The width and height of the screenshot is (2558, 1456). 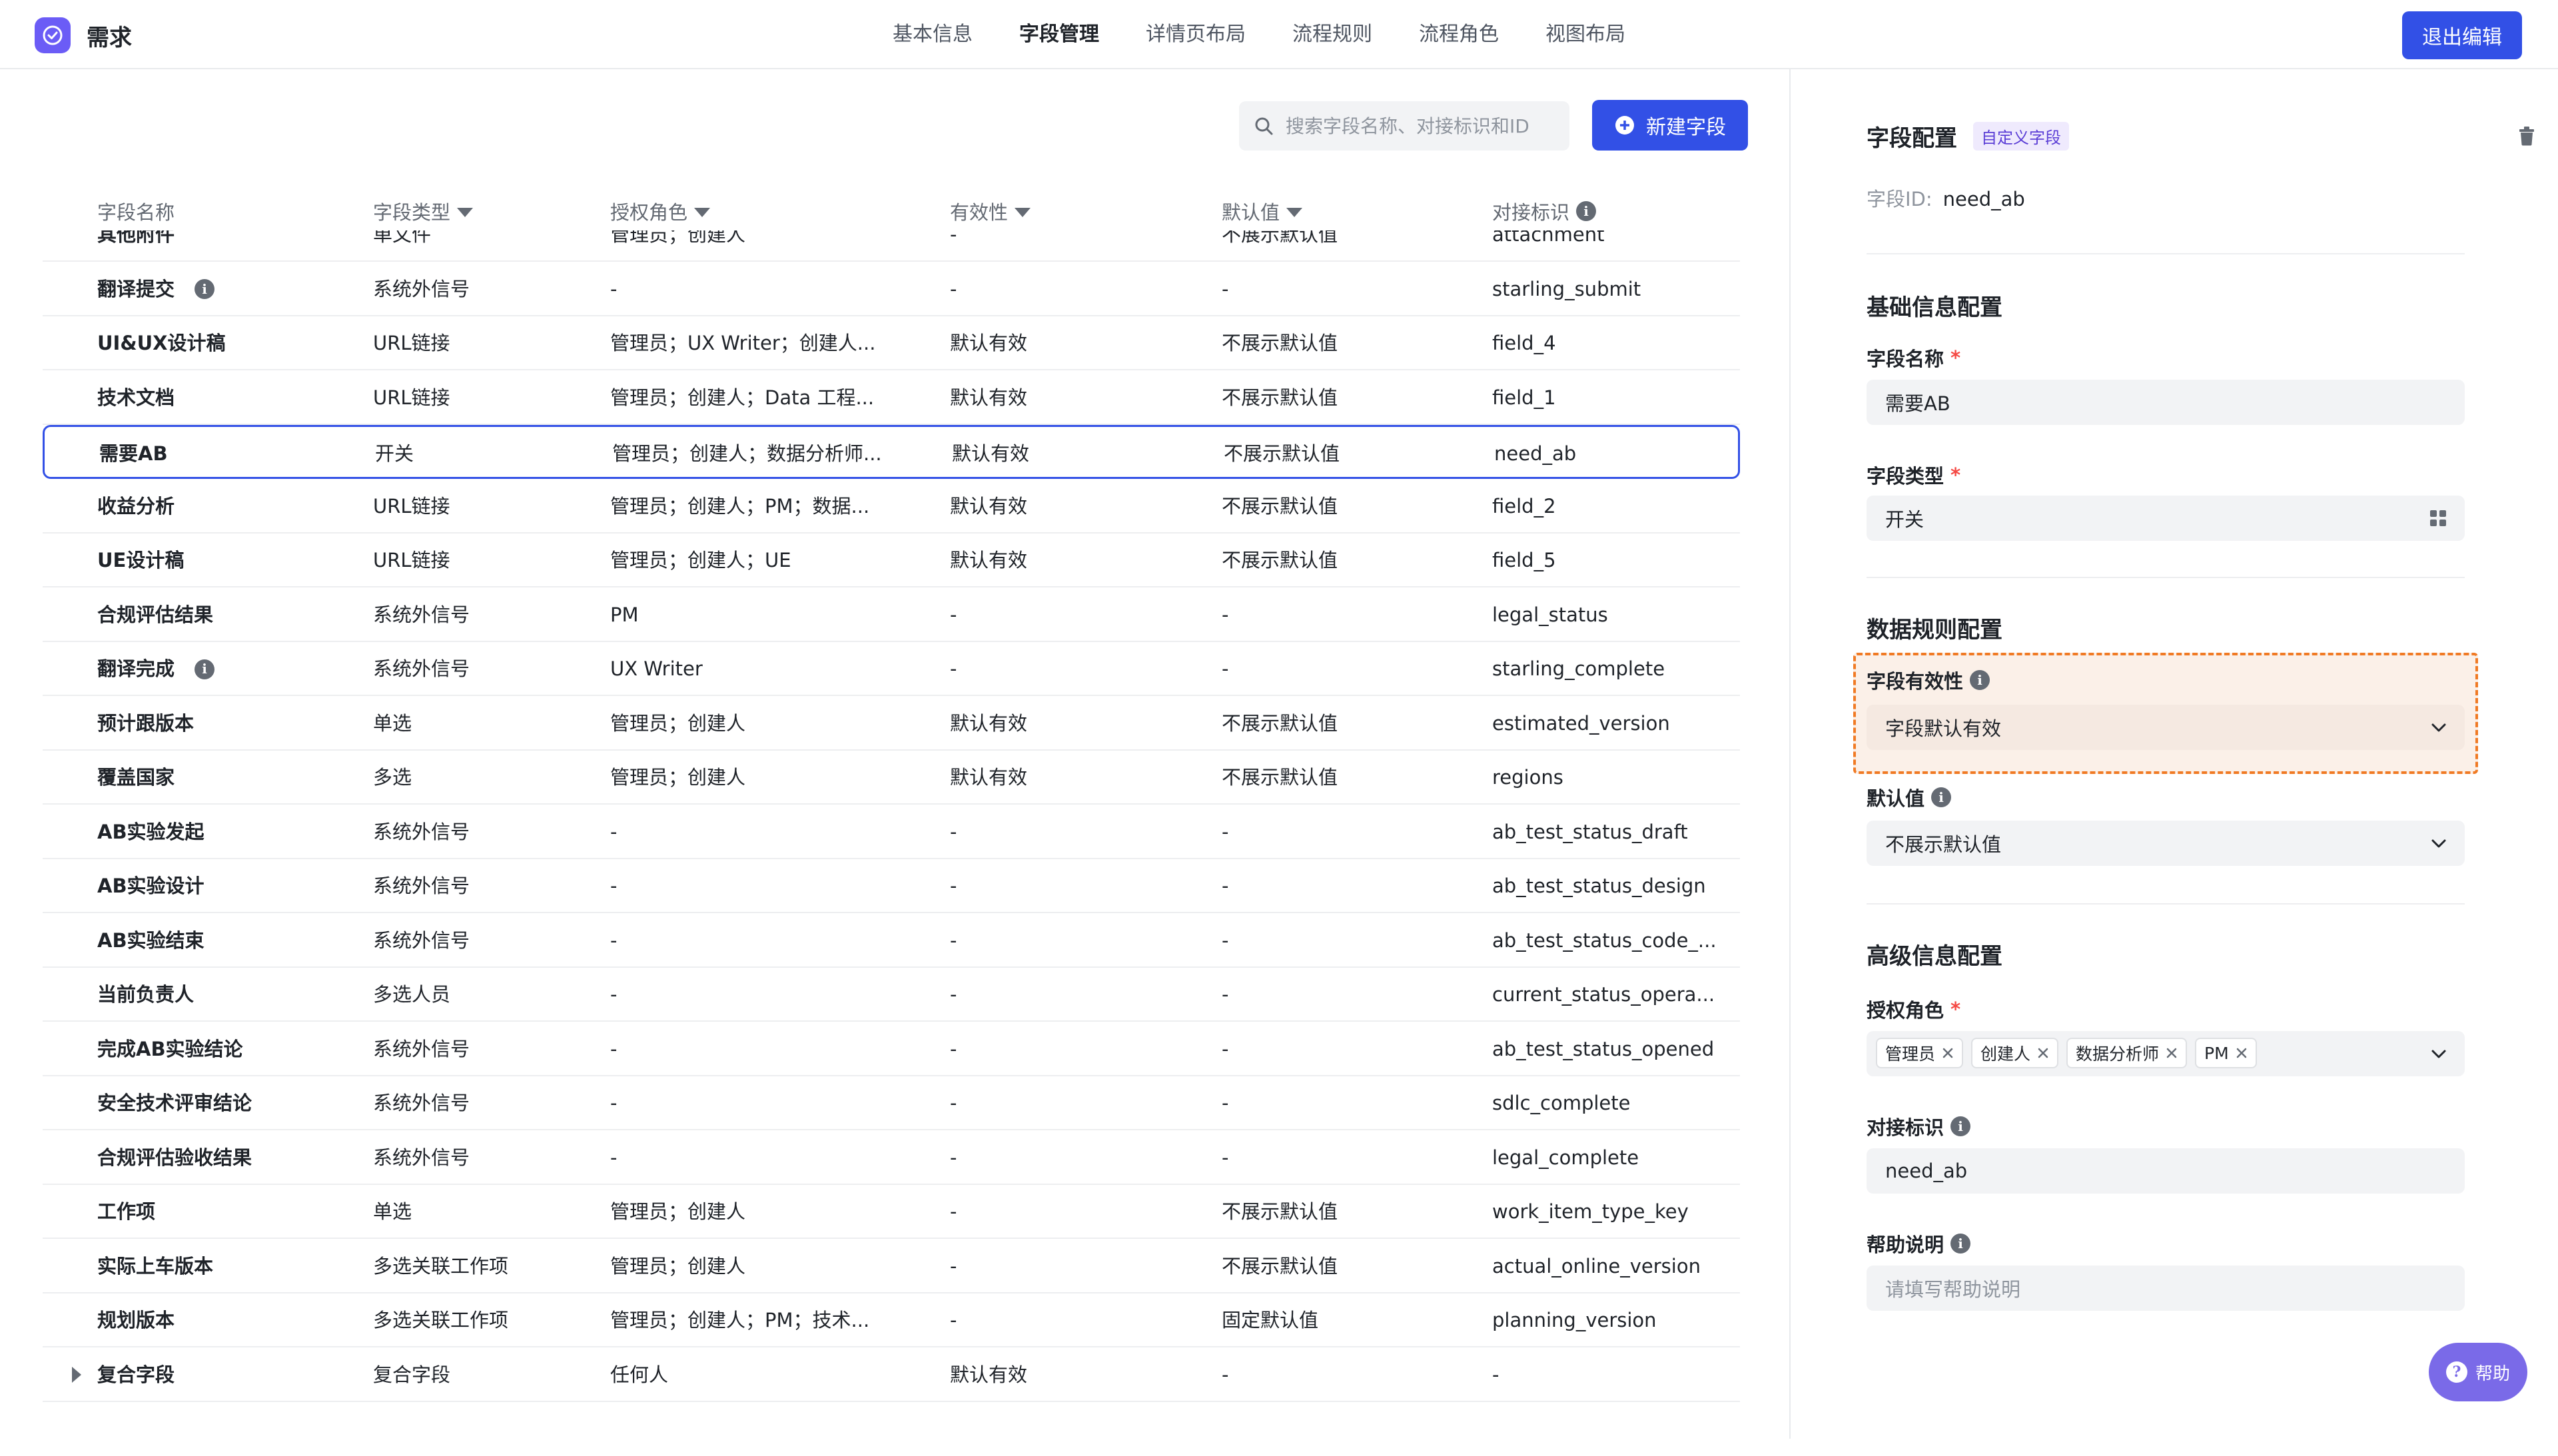 I want to click on cell-text: 不展示默认值, so click(x=1282, y=453).